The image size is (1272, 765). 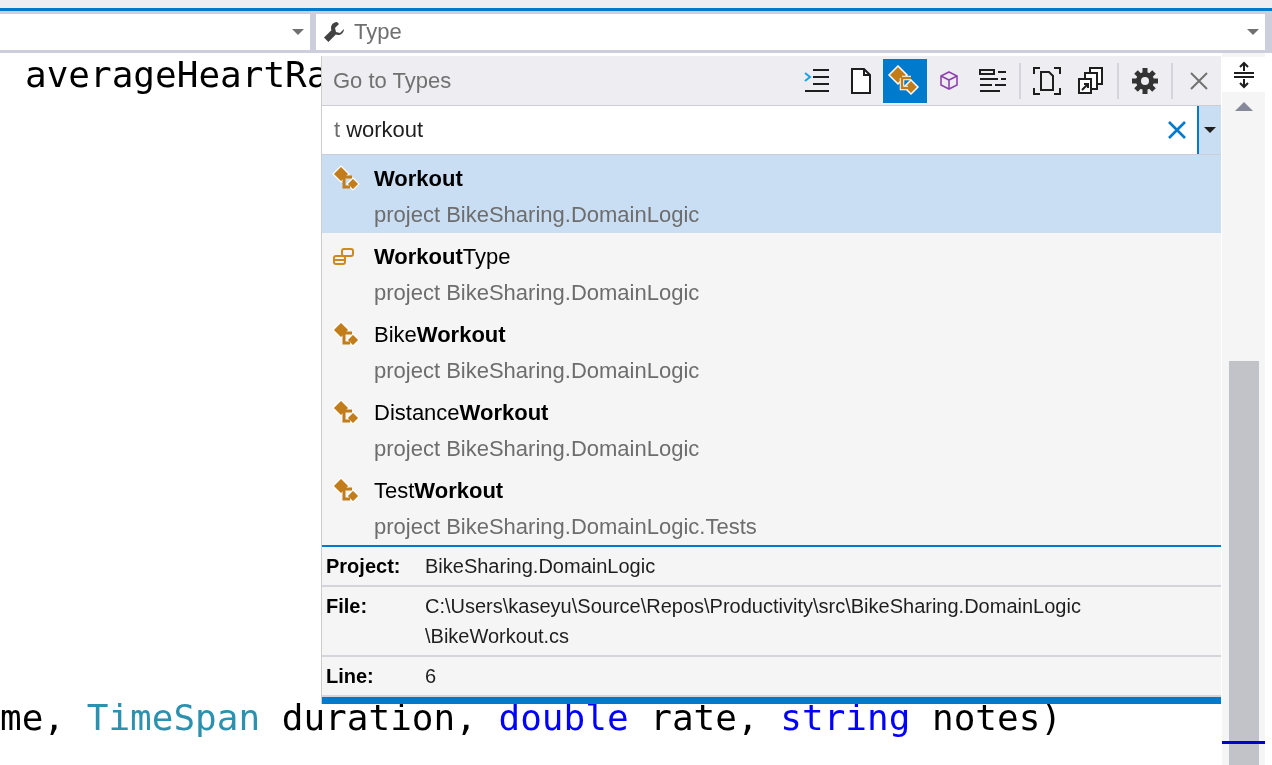 I want to click on result-item: WorkoutType project BikeSharing.DomainLogic, so click(x=771, y=272).